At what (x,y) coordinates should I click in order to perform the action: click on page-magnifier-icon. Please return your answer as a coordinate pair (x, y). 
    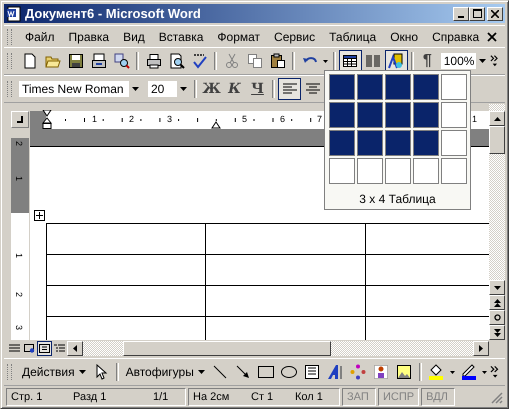
    Looking at the image, I should click on (176, 61).